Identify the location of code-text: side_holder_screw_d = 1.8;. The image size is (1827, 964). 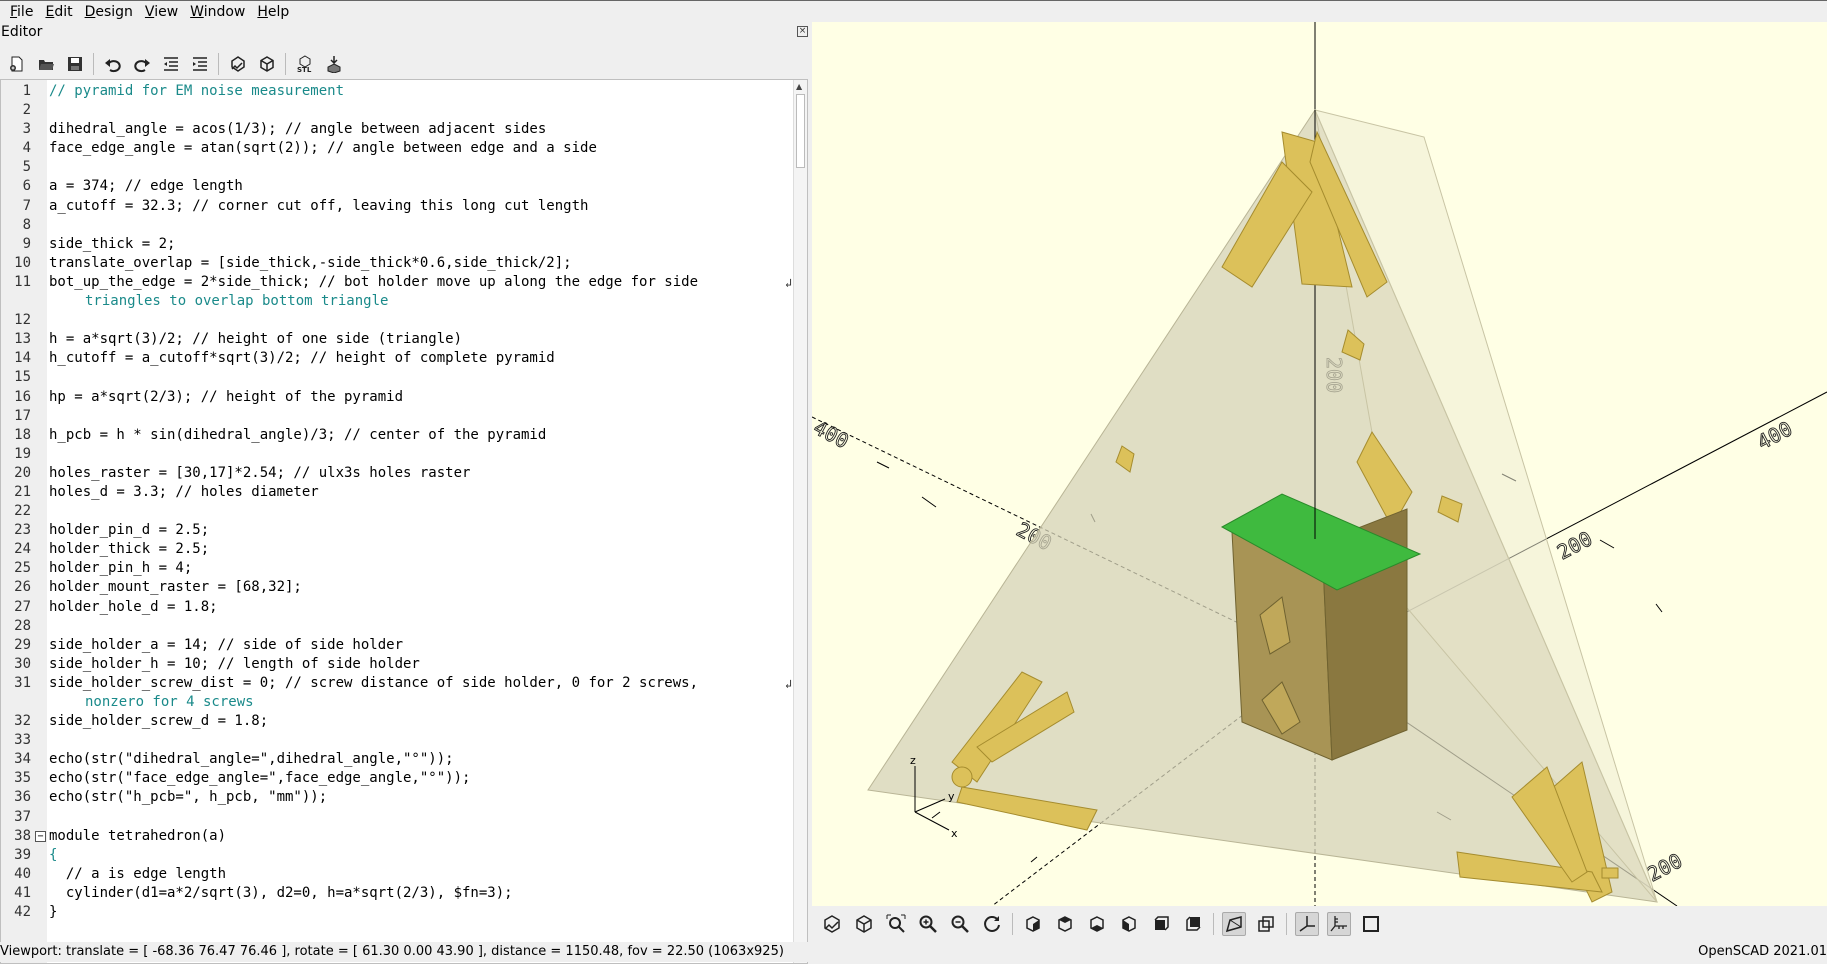
(159, 721).